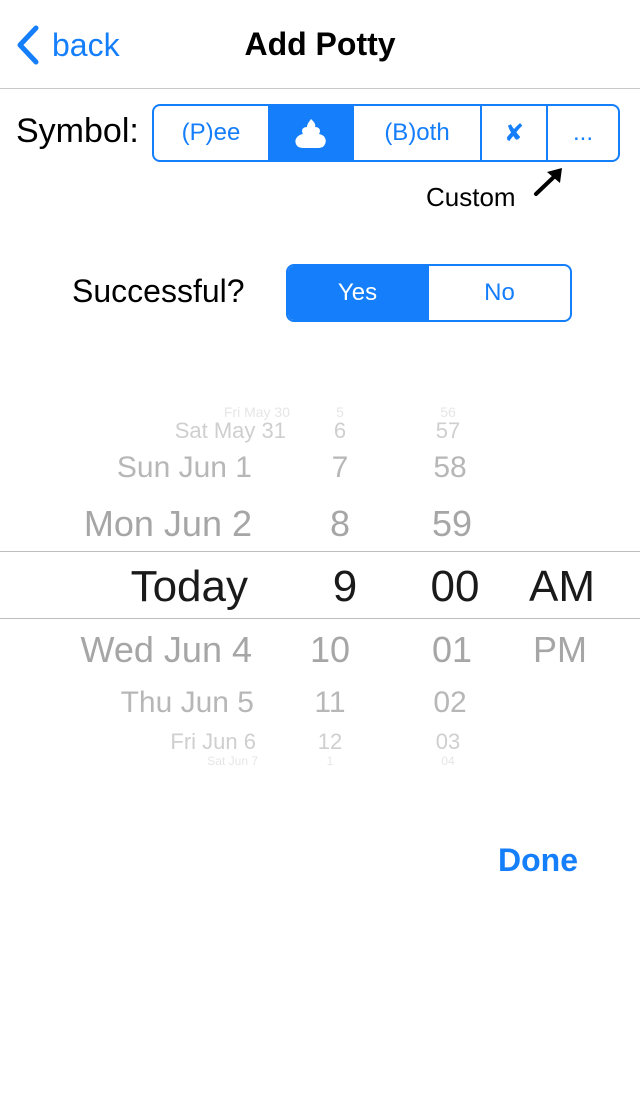  I want to click on navigation-bar: back Add Potty, so click(320, 44).